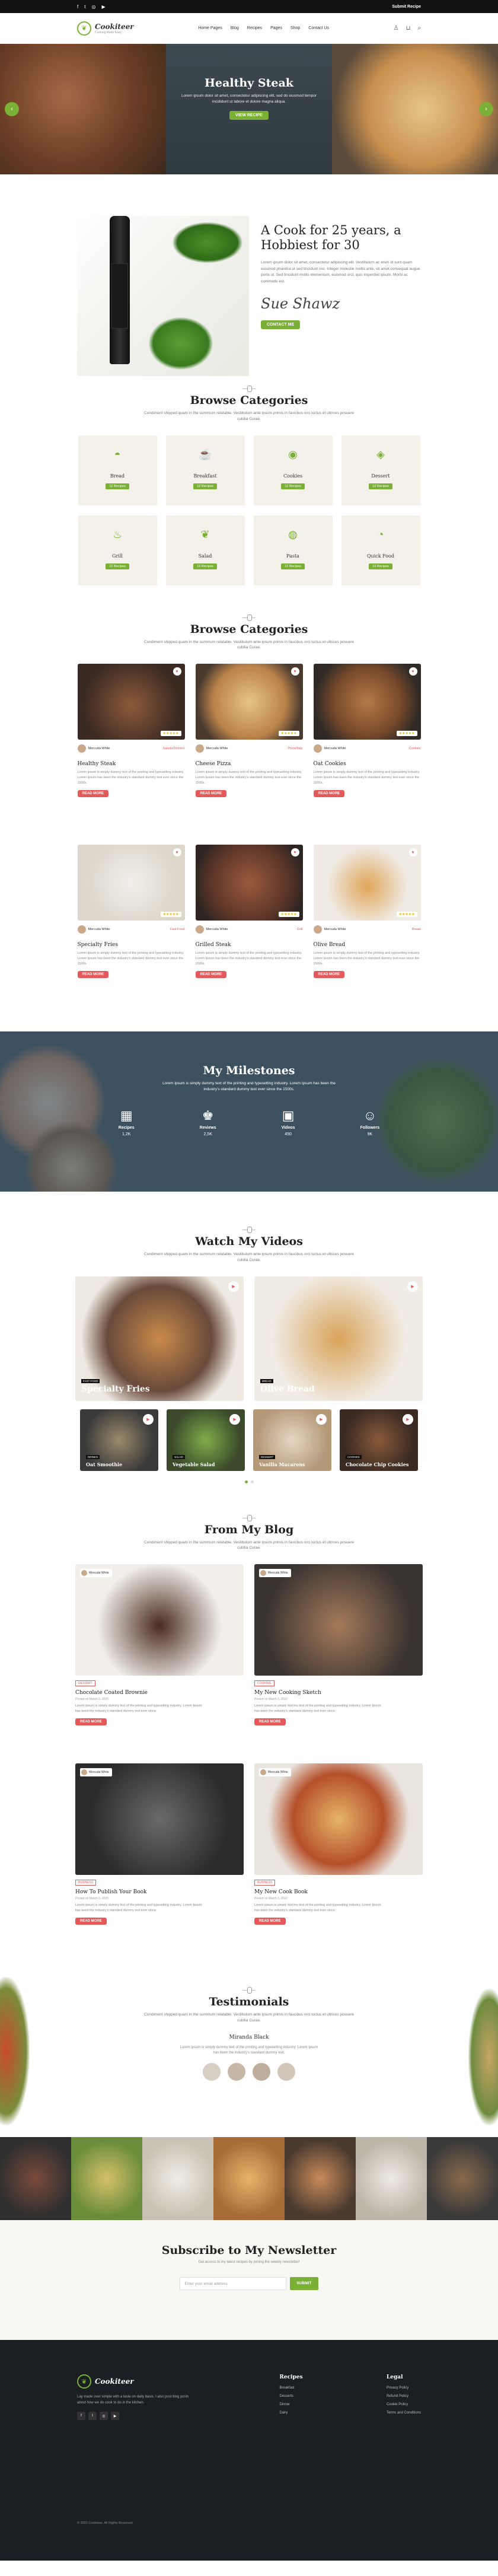 This screenshot has width=498, height=2576. What do you see at coordinates (250, 945) in the screenshot?
I see `recipe-title: Grilled Steak` at bounding box center [250, 945].